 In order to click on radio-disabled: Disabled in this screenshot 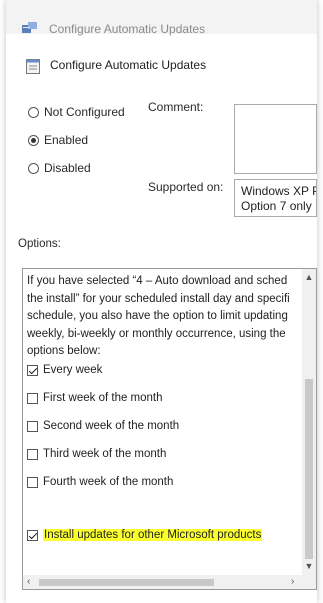, I will do `click(59, 168)`.